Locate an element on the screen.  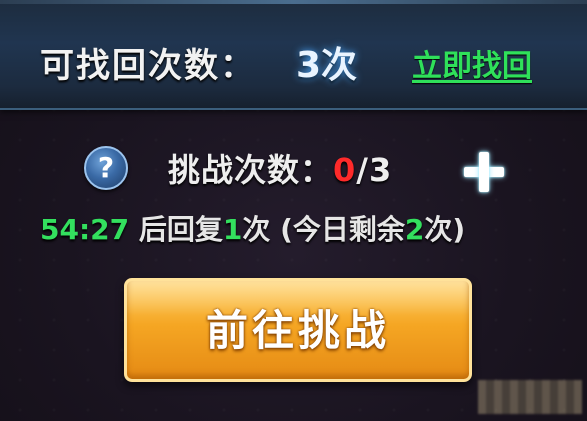
remaining-today: 2 is located at coordinates (414, 229).